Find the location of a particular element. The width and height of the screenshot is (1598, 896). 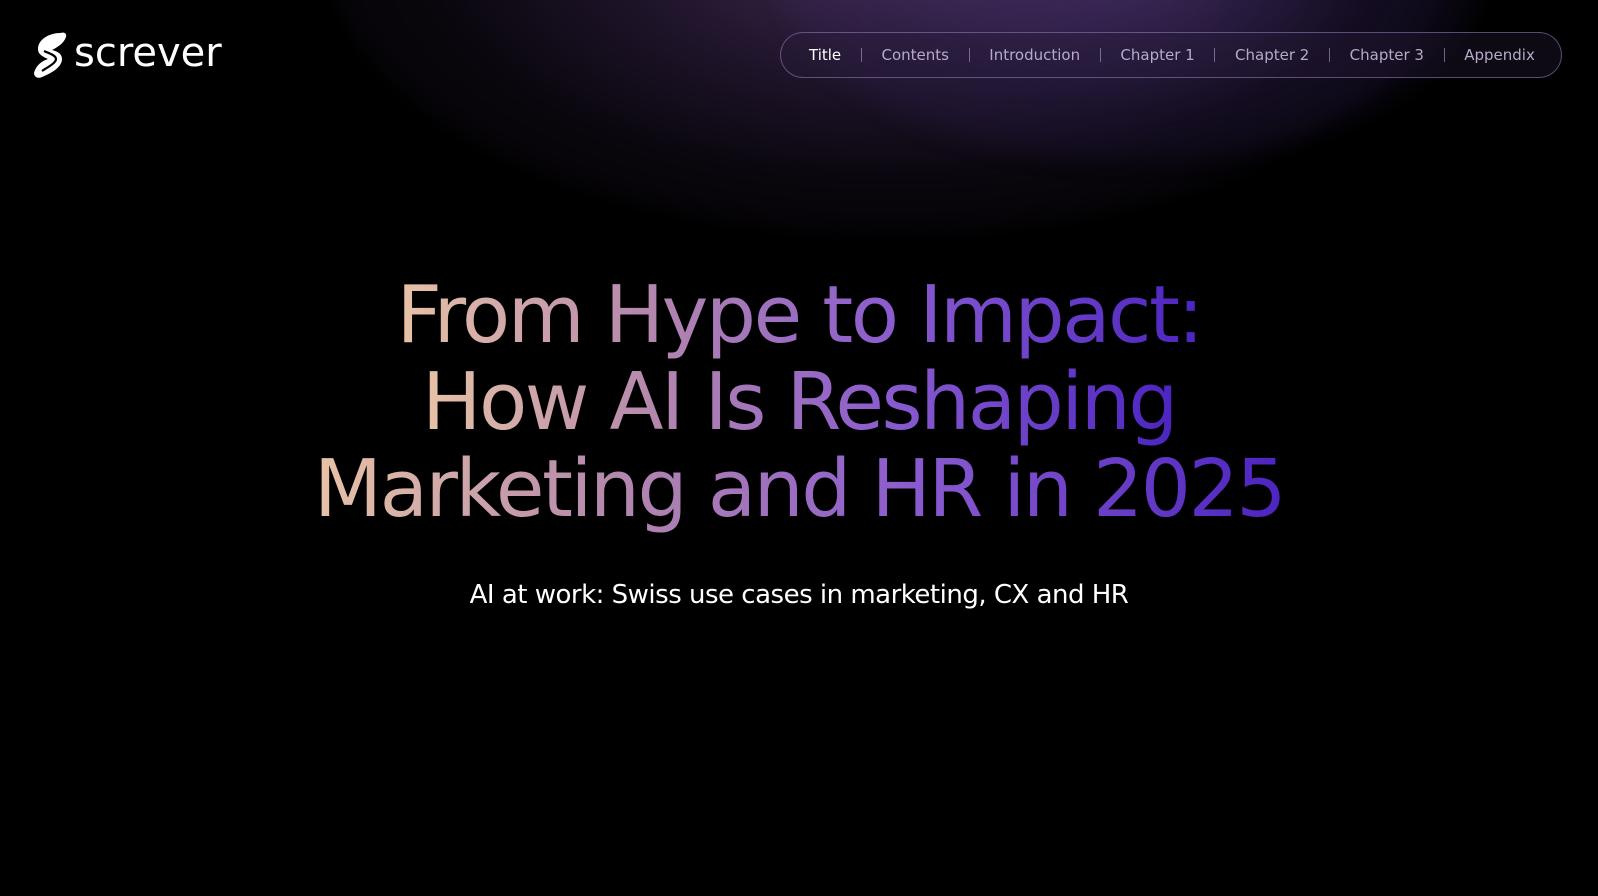

hero-title-line-text: How AI Is Reshaping is located at coordinates (800, 402).